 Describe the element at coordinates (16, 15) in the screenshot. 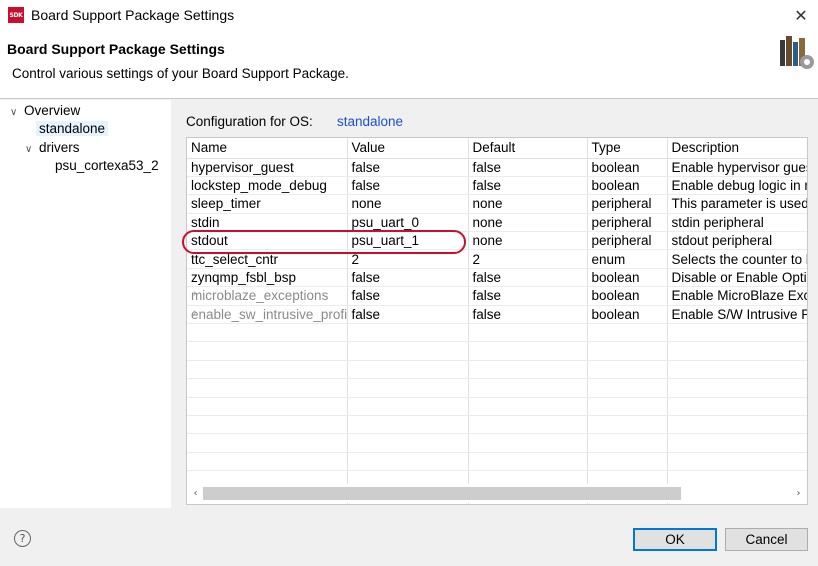

I see `sdk-app-icon: SDK` at that location.